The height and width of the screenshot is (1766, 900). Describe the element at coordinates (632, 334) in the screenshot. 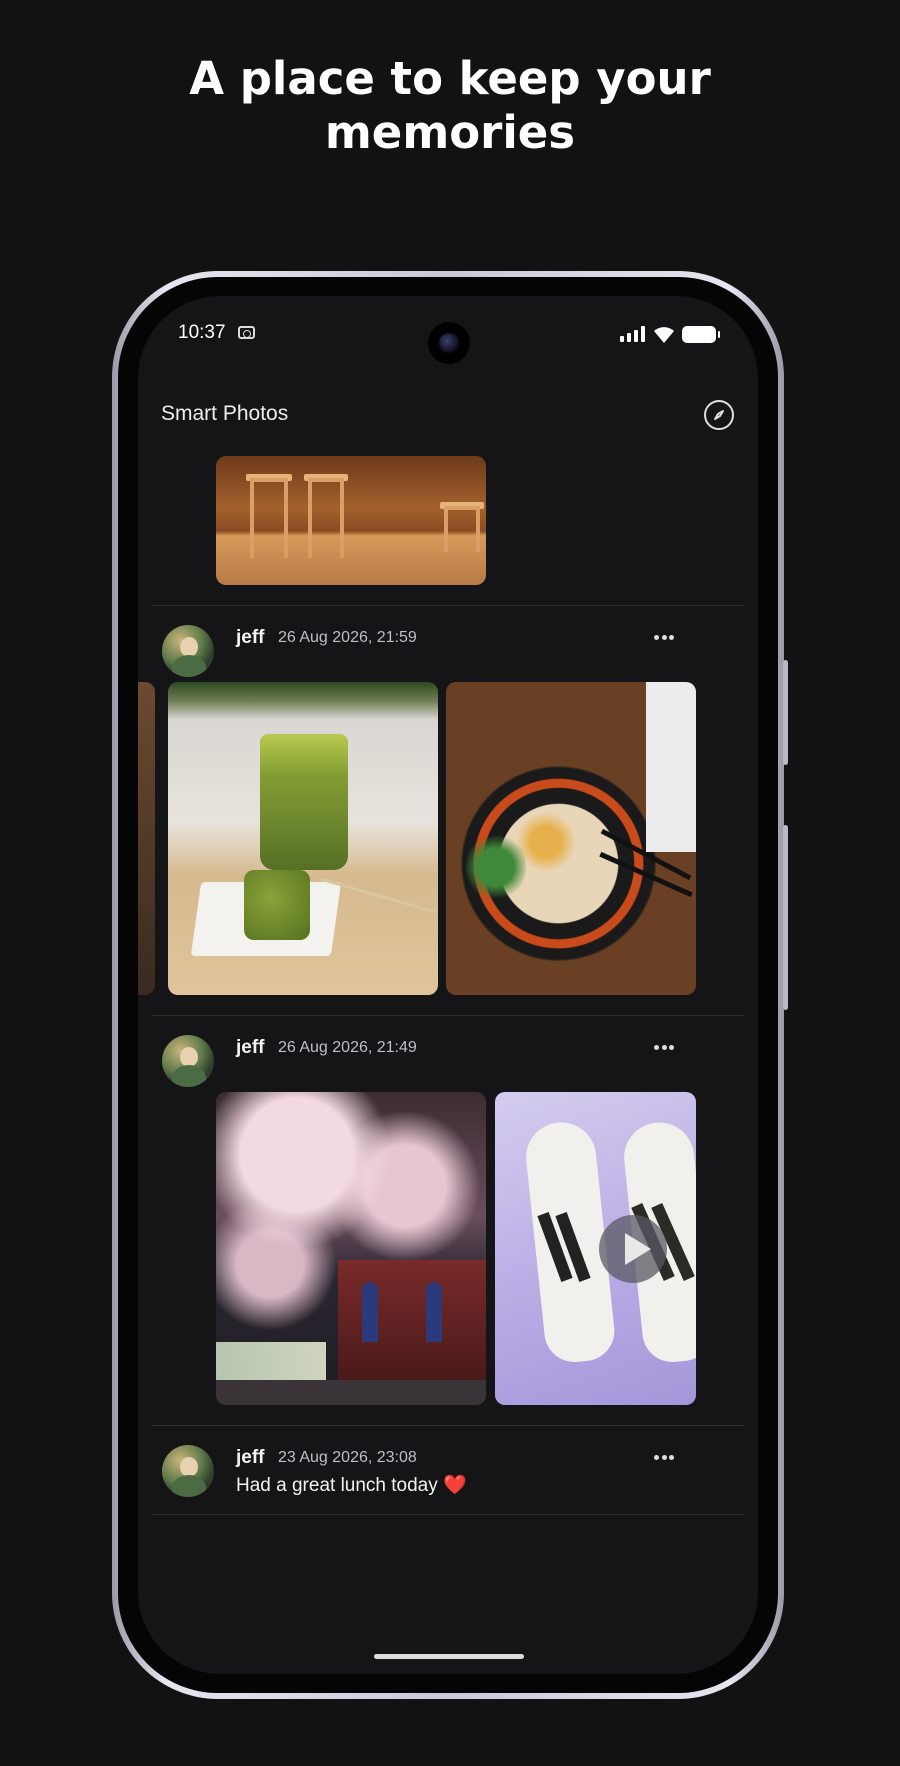

I see `signal-icon` at that location.